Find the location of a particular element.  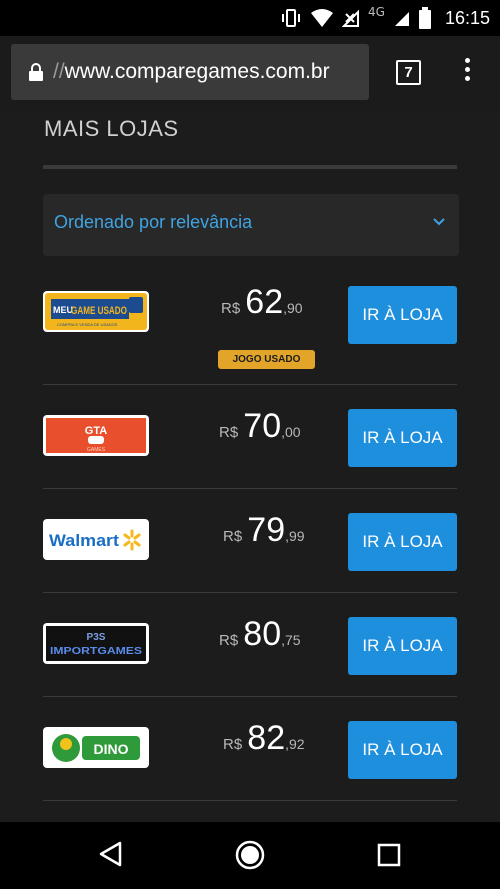

status-time: 16:15 is located at coordinates (467, 17).